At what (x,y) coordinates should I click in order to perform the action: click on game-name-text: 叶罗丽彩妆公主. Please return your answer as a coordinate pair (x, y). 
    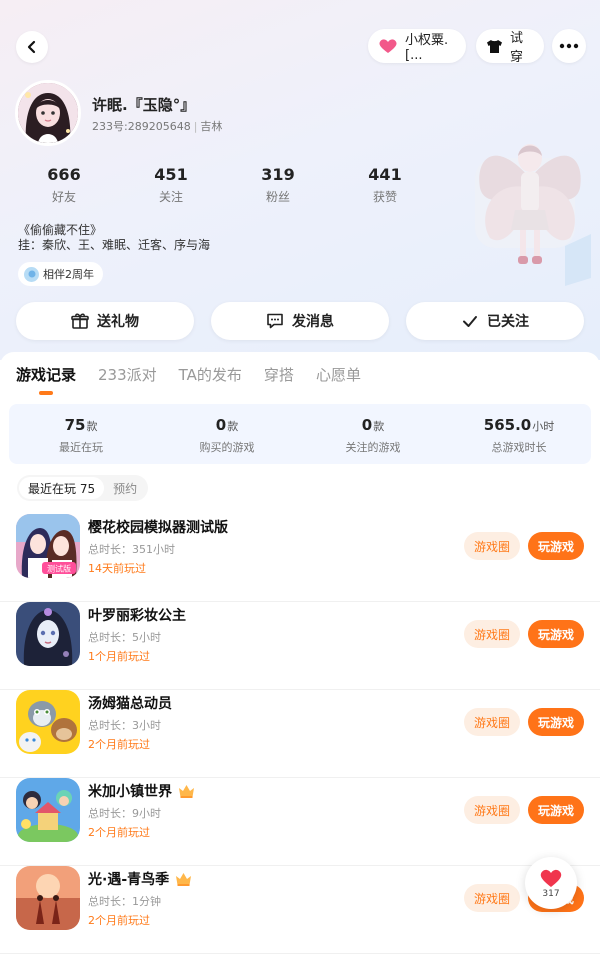
    Looking at the image, I should click on (137, 616).